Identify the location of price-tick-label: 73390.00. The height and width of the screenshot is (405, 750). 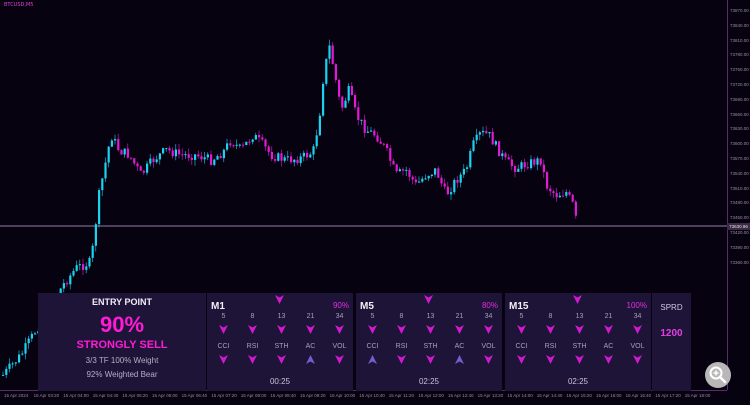
(739, 247).